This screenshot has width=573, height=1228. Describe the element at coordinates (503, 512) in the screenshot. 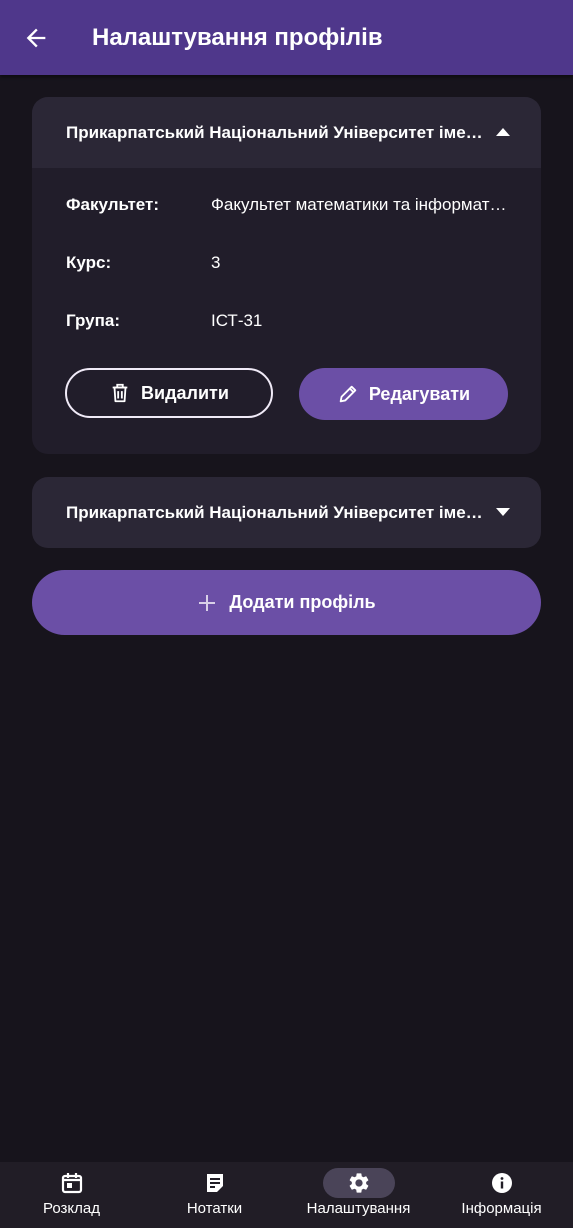

I see `expand-arrow-icon` at that location.